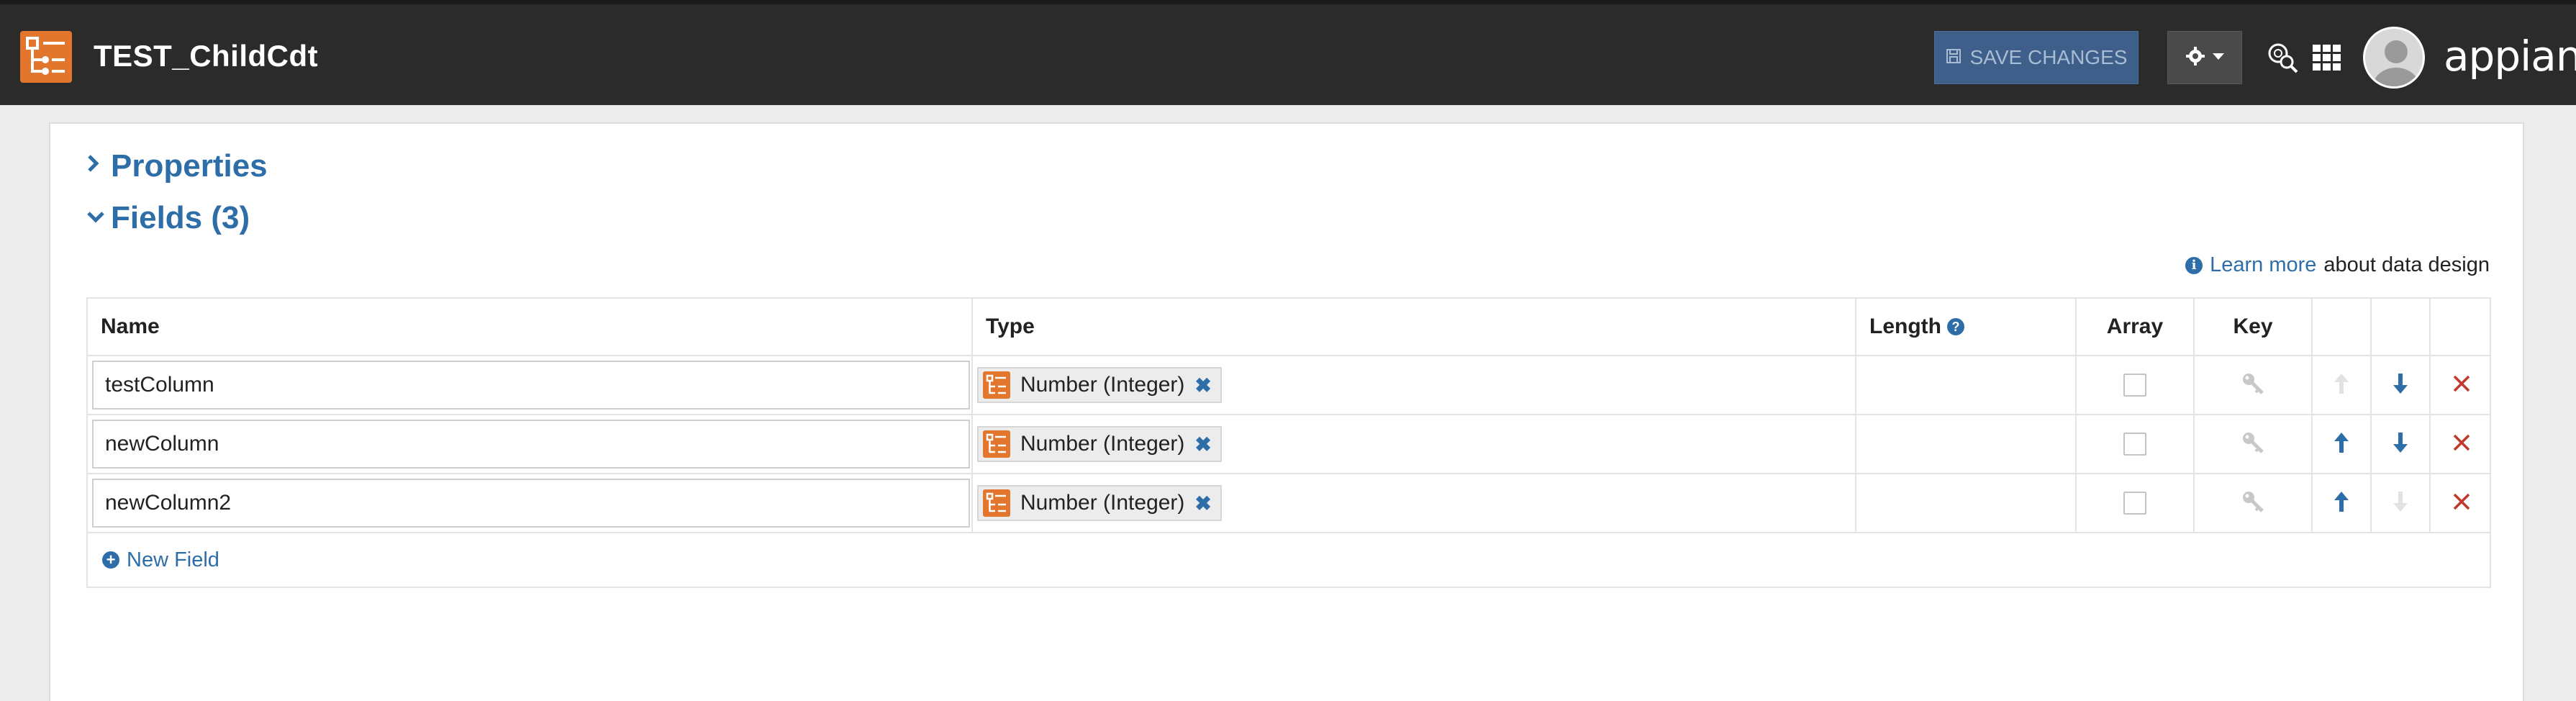 Image resolution: width=2576 pixels, height=701 pixels. Describe the element at coordinates (2254, 327) in the screenshot. I see `column-header-key: Key` at that location.